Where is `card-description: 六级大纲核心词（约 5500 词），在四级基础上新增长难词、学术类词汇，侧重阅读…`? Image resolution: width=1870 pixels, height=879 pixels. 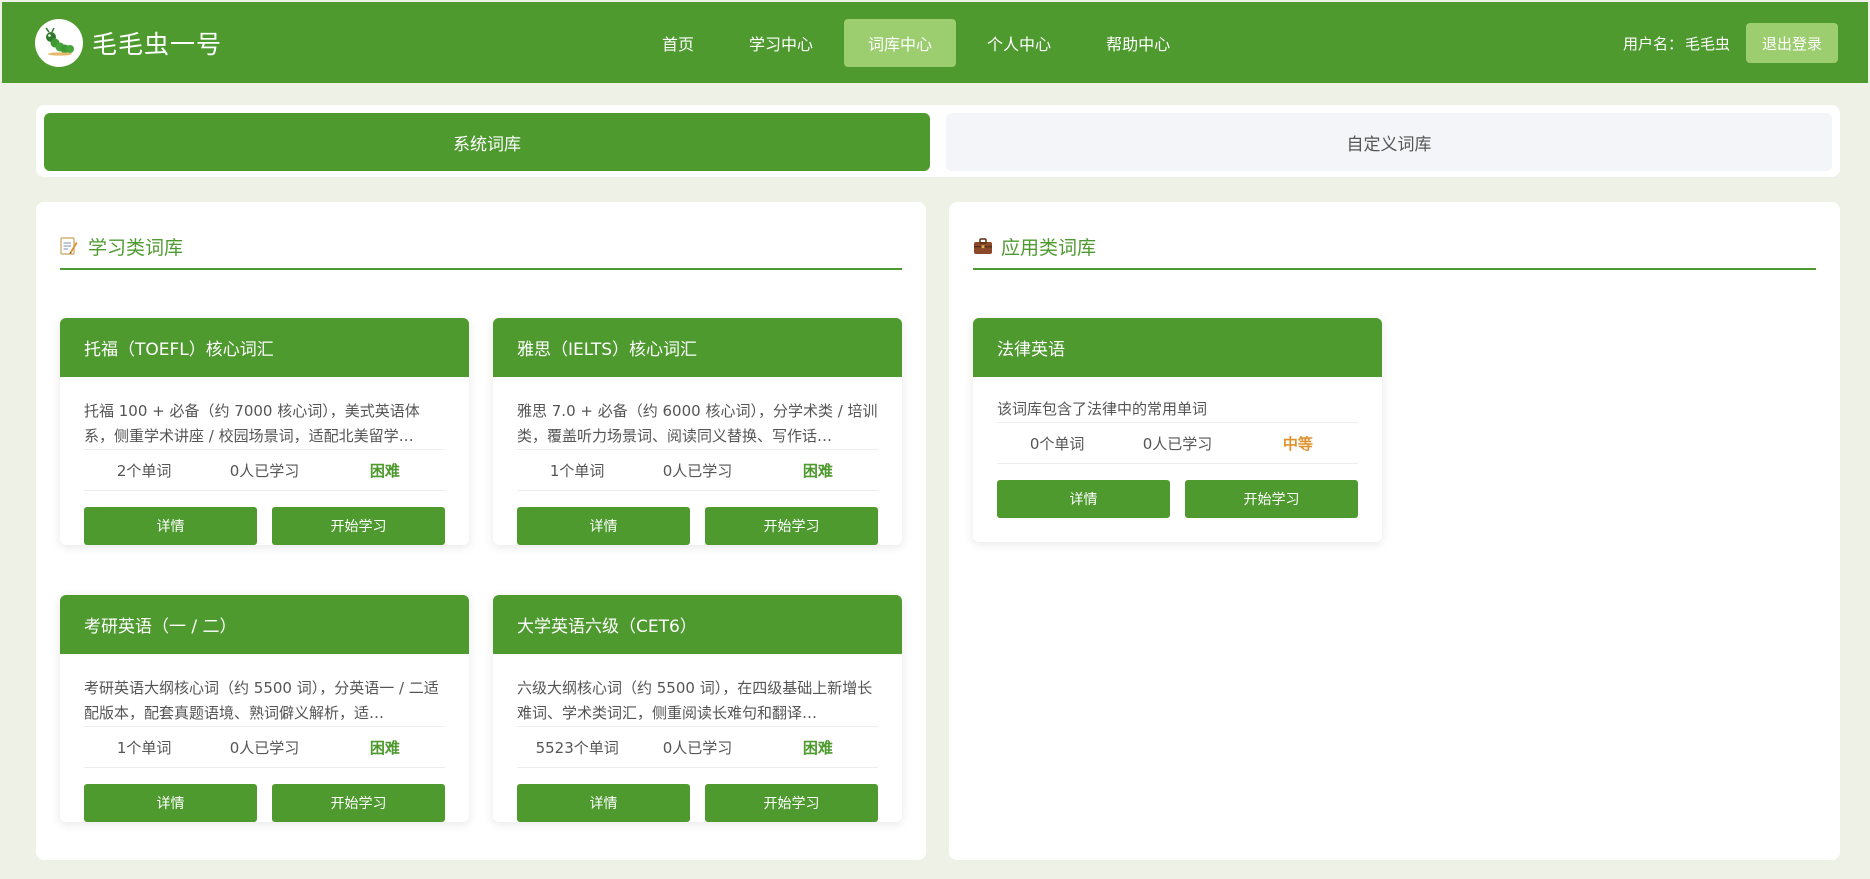 card-description: 六级大纲核心词（约 5500 词），在四级基础上新增长难词、学术类词汇，侧重阅读… is located at coordinates (695, 700).